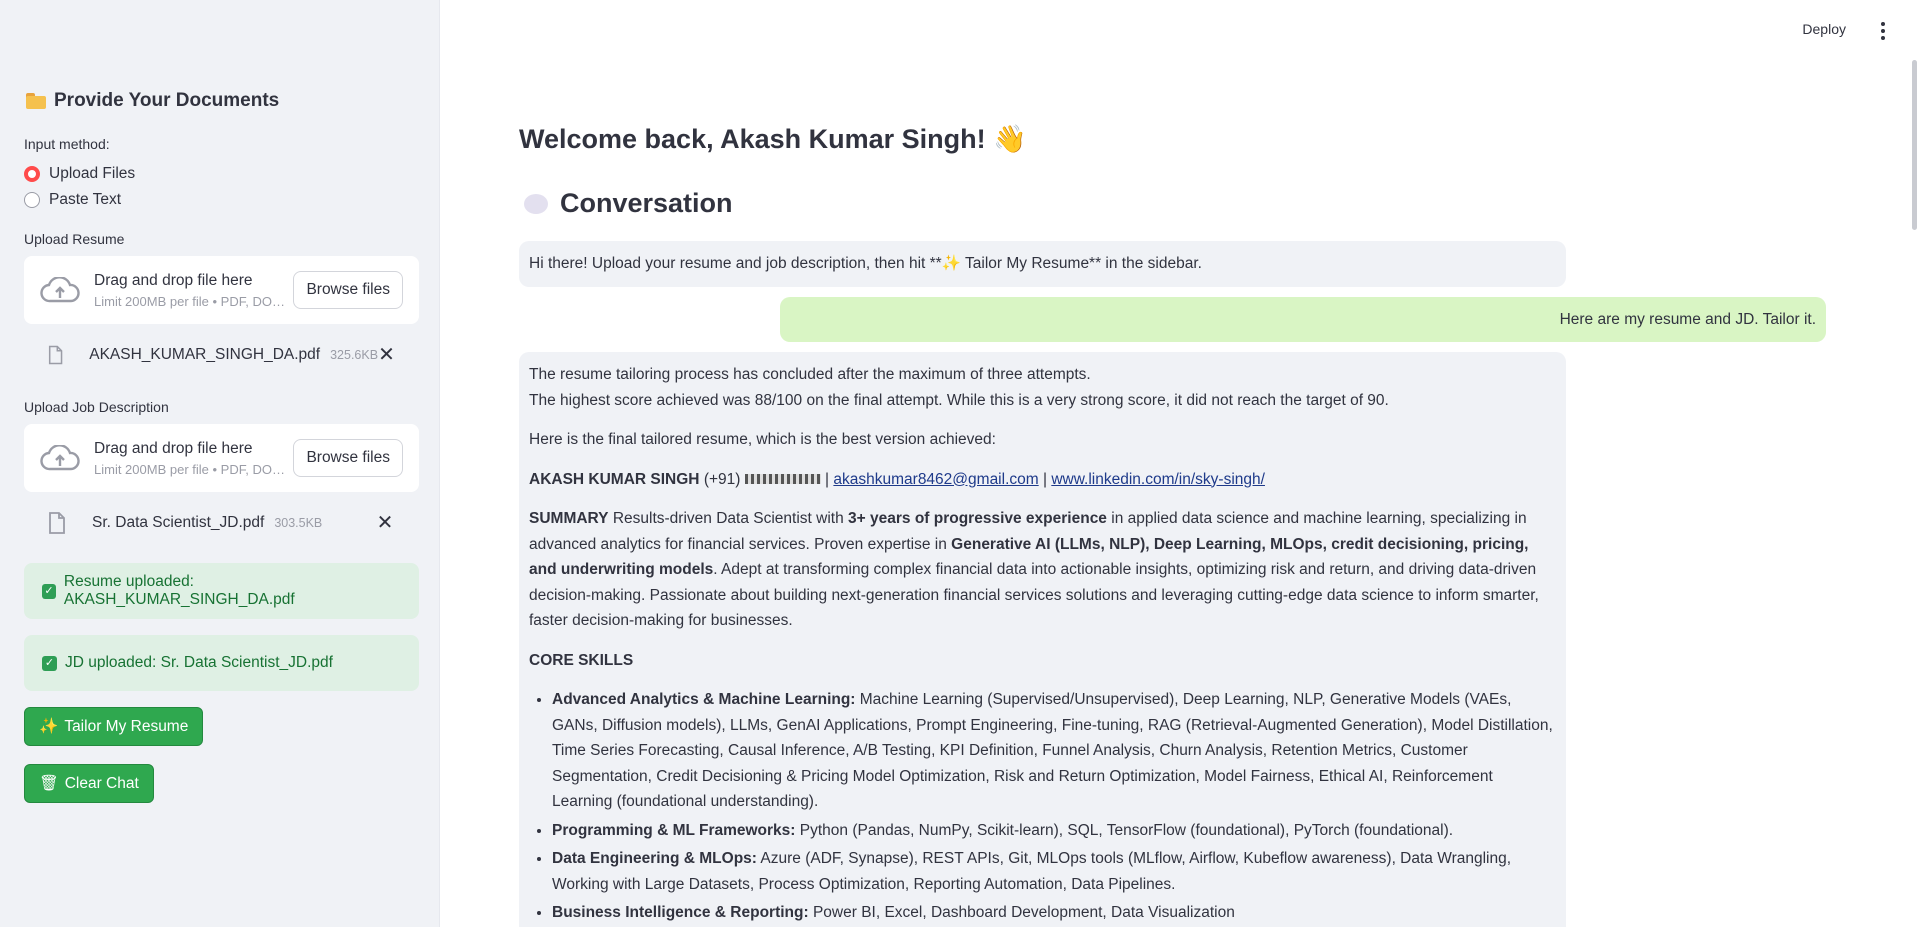 This screenshot has height=927, width=1919. I want to click on sidebar-title: Provide Your Documents, so click(152, 101).